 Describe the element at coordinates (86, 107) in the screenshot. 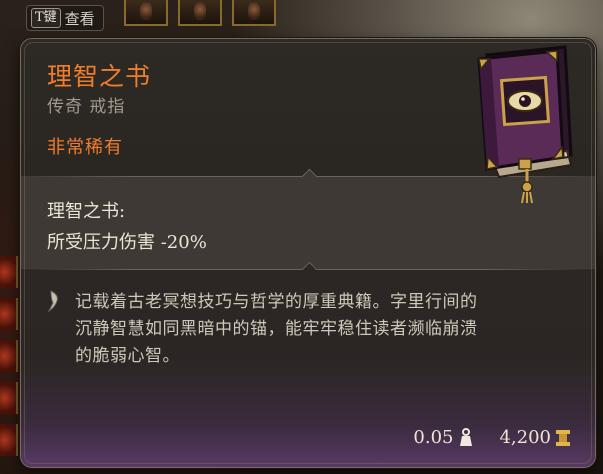

I see `item-type: 传奇 戒指` at that location.